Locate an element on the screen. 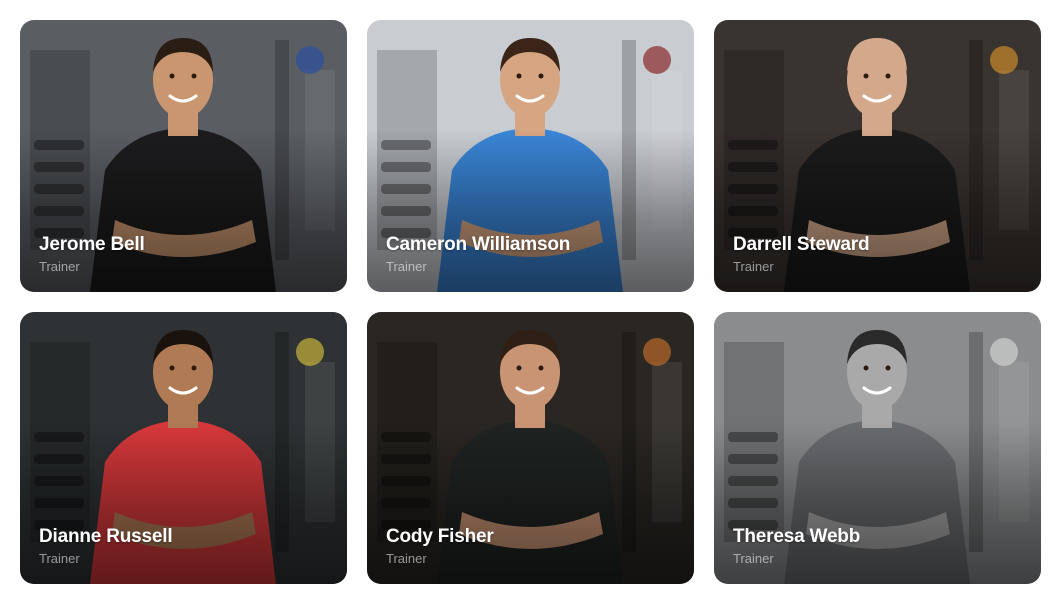 The height and width of the screenshot is (604, 1060). trainer-name: Dianne Russell is located at coordinates (106, 536).